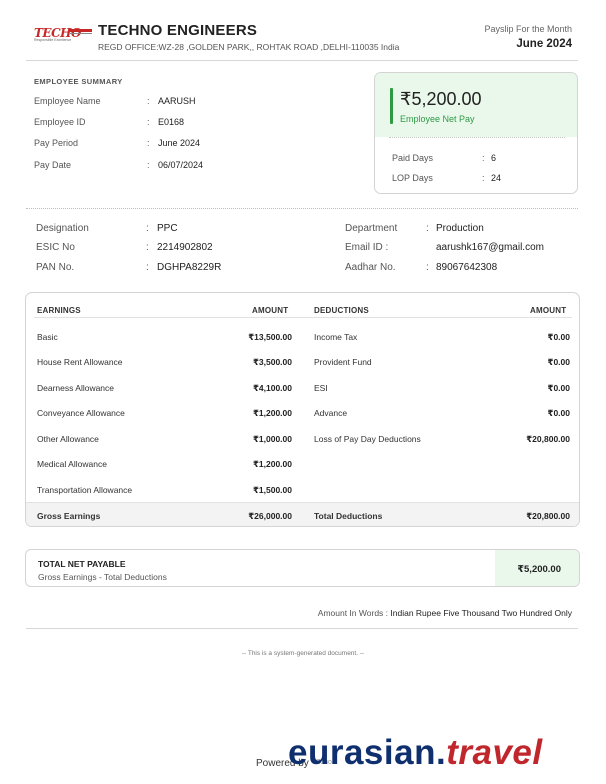 The image size is (606, 784). Describe the element at coordinates (272, 388) in the screenshot. I see `earning-amount: ₹4,100.00` at that location.